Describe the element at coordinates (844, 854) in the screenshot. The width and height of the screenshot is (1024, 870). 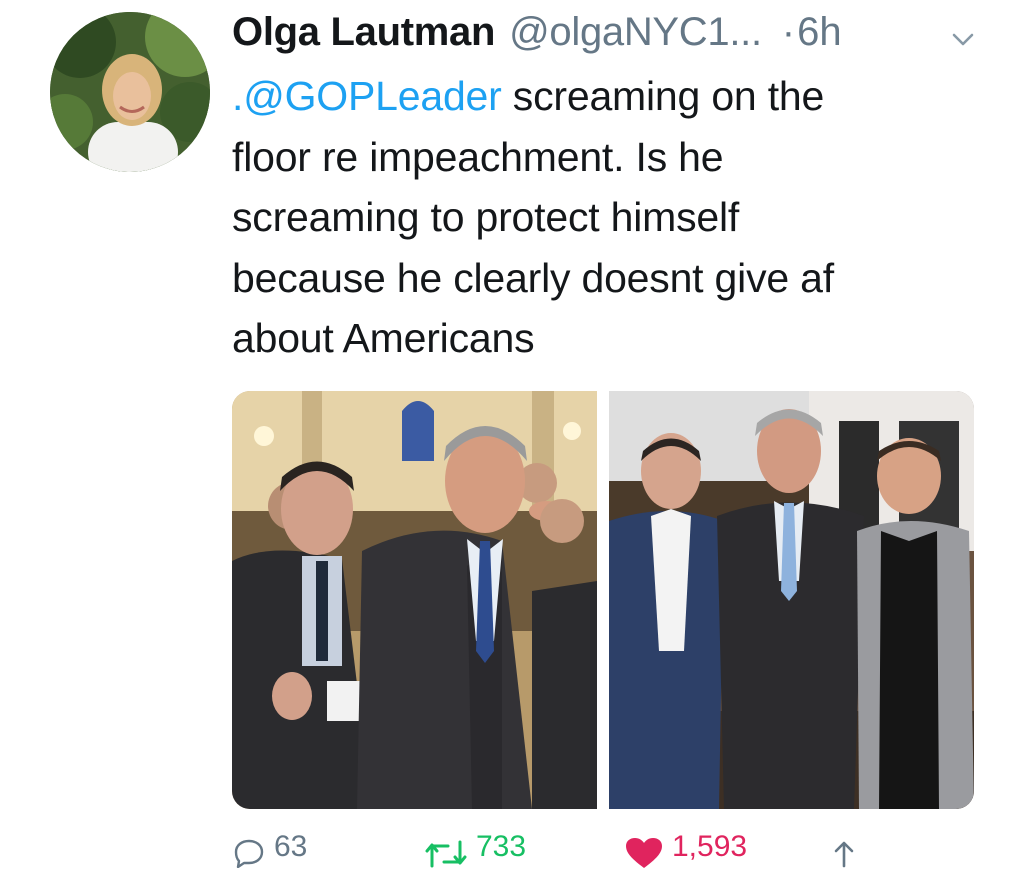
I see `share-icon` at that location.